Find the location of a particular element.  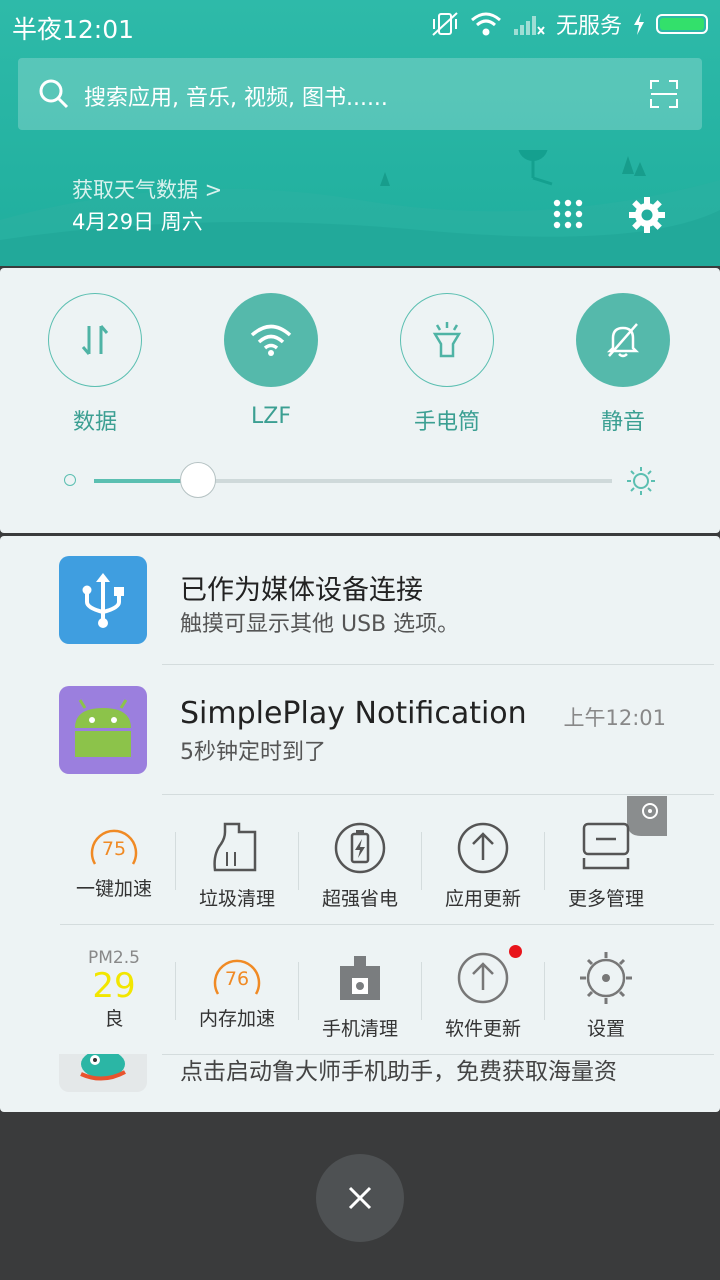

flashlight-icon is located at coordinates (447, 340).